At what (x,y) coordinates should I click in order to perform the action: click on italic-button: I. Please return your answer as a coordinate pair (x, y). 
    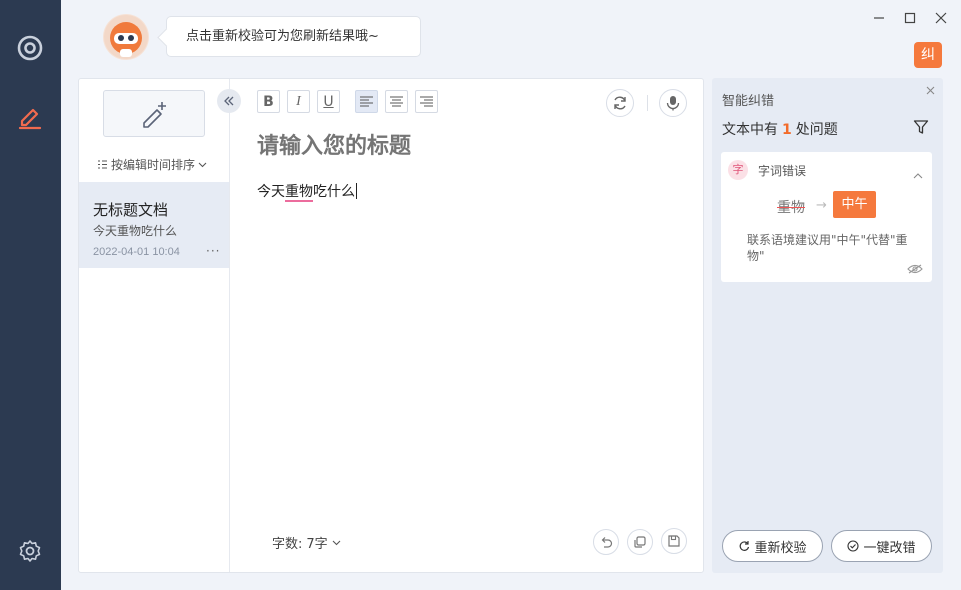
    Looking at the image, I should click on (298, 101).